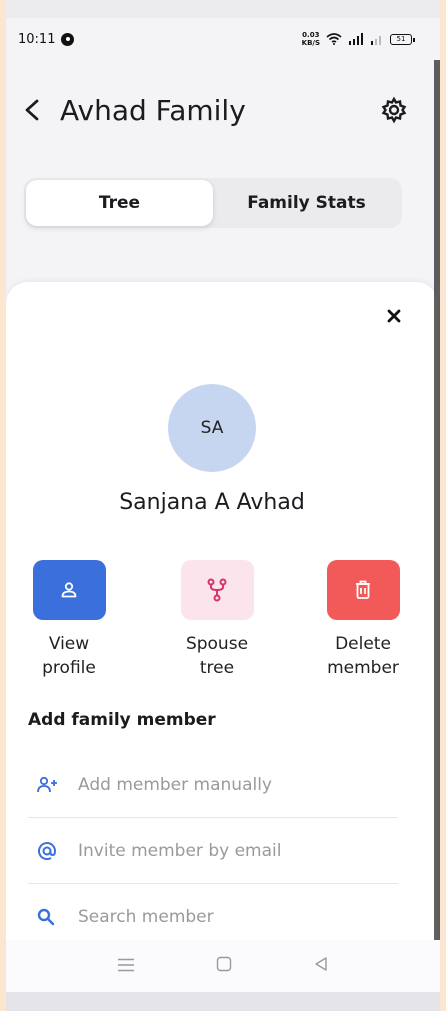  I want to click on status-time: 10:11, so click(37, 39).